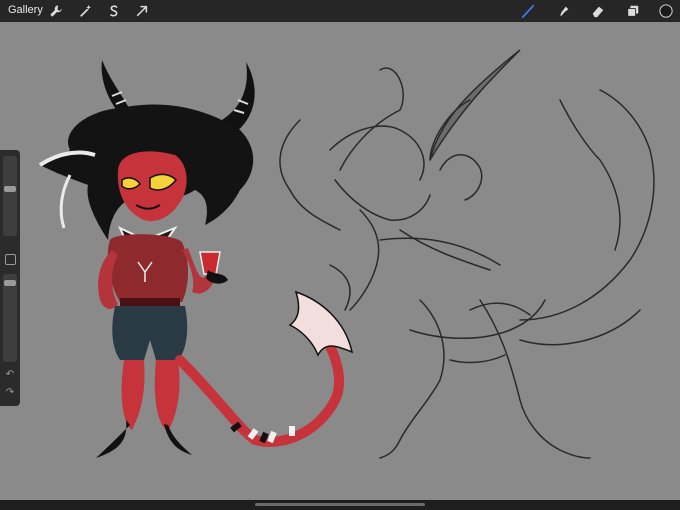  I want to click on brush-size-thumb, so click(10, 189).